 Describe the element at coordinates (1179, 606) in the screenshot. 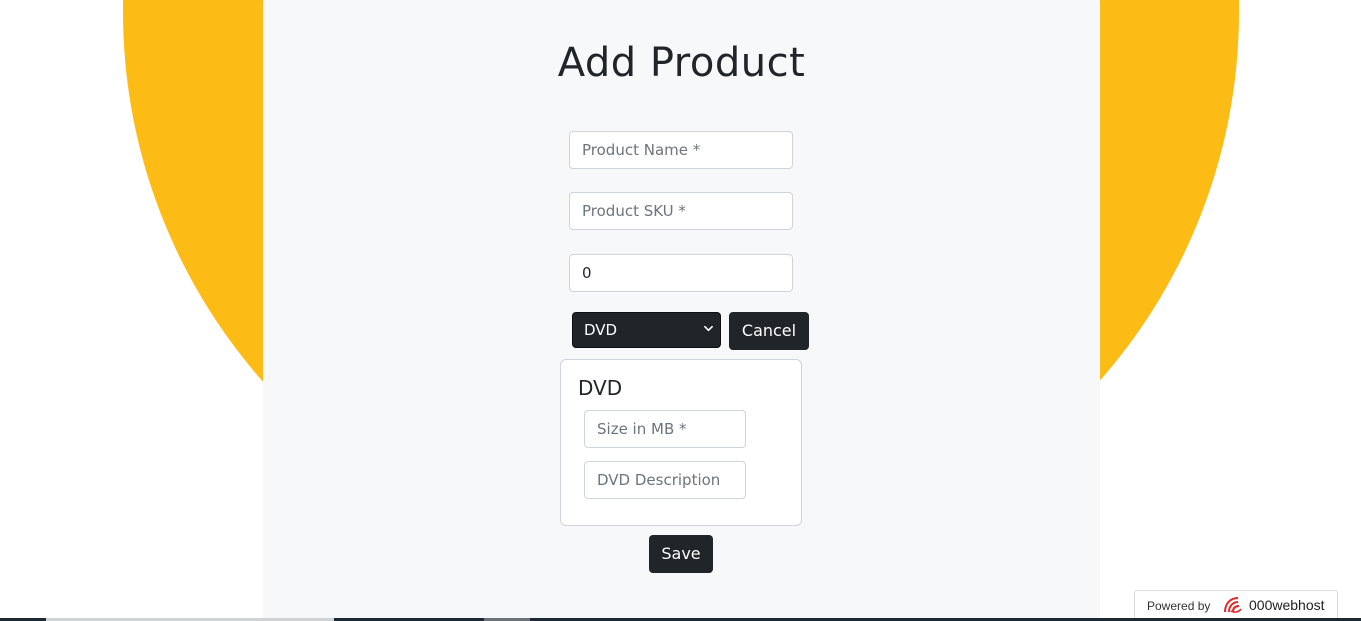

I see `powered-by-label: Powered by` at that location.